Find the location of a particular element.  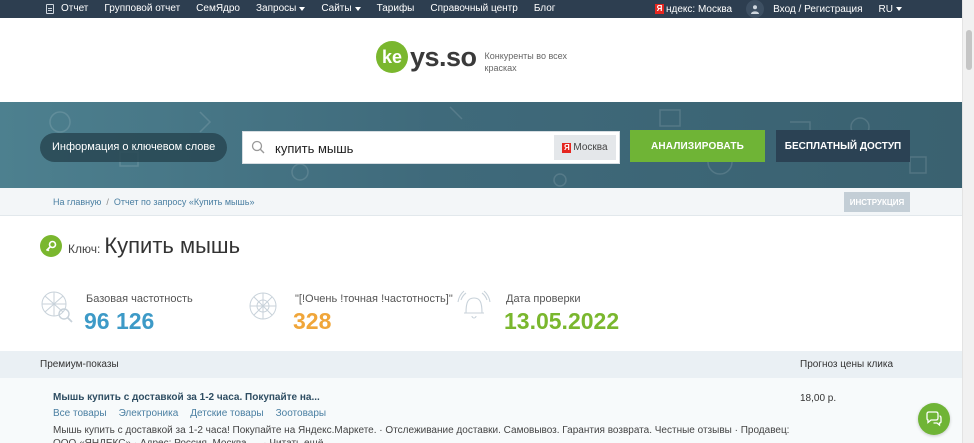

nav-blog: Блог is located at coordinates (545, 8).